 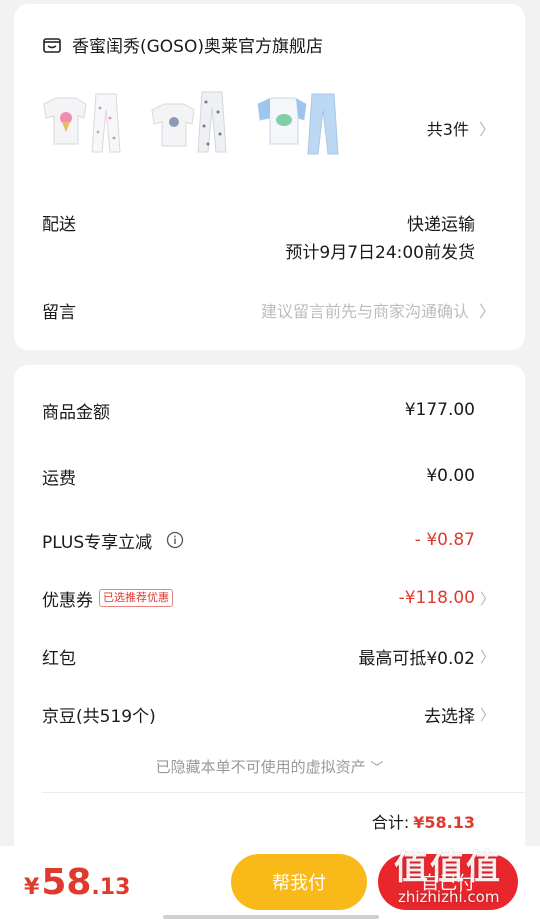 What do you see at coordinates (271, 917) in the screenshot?
I see `home-indicator` at bounding box center [271, 917].